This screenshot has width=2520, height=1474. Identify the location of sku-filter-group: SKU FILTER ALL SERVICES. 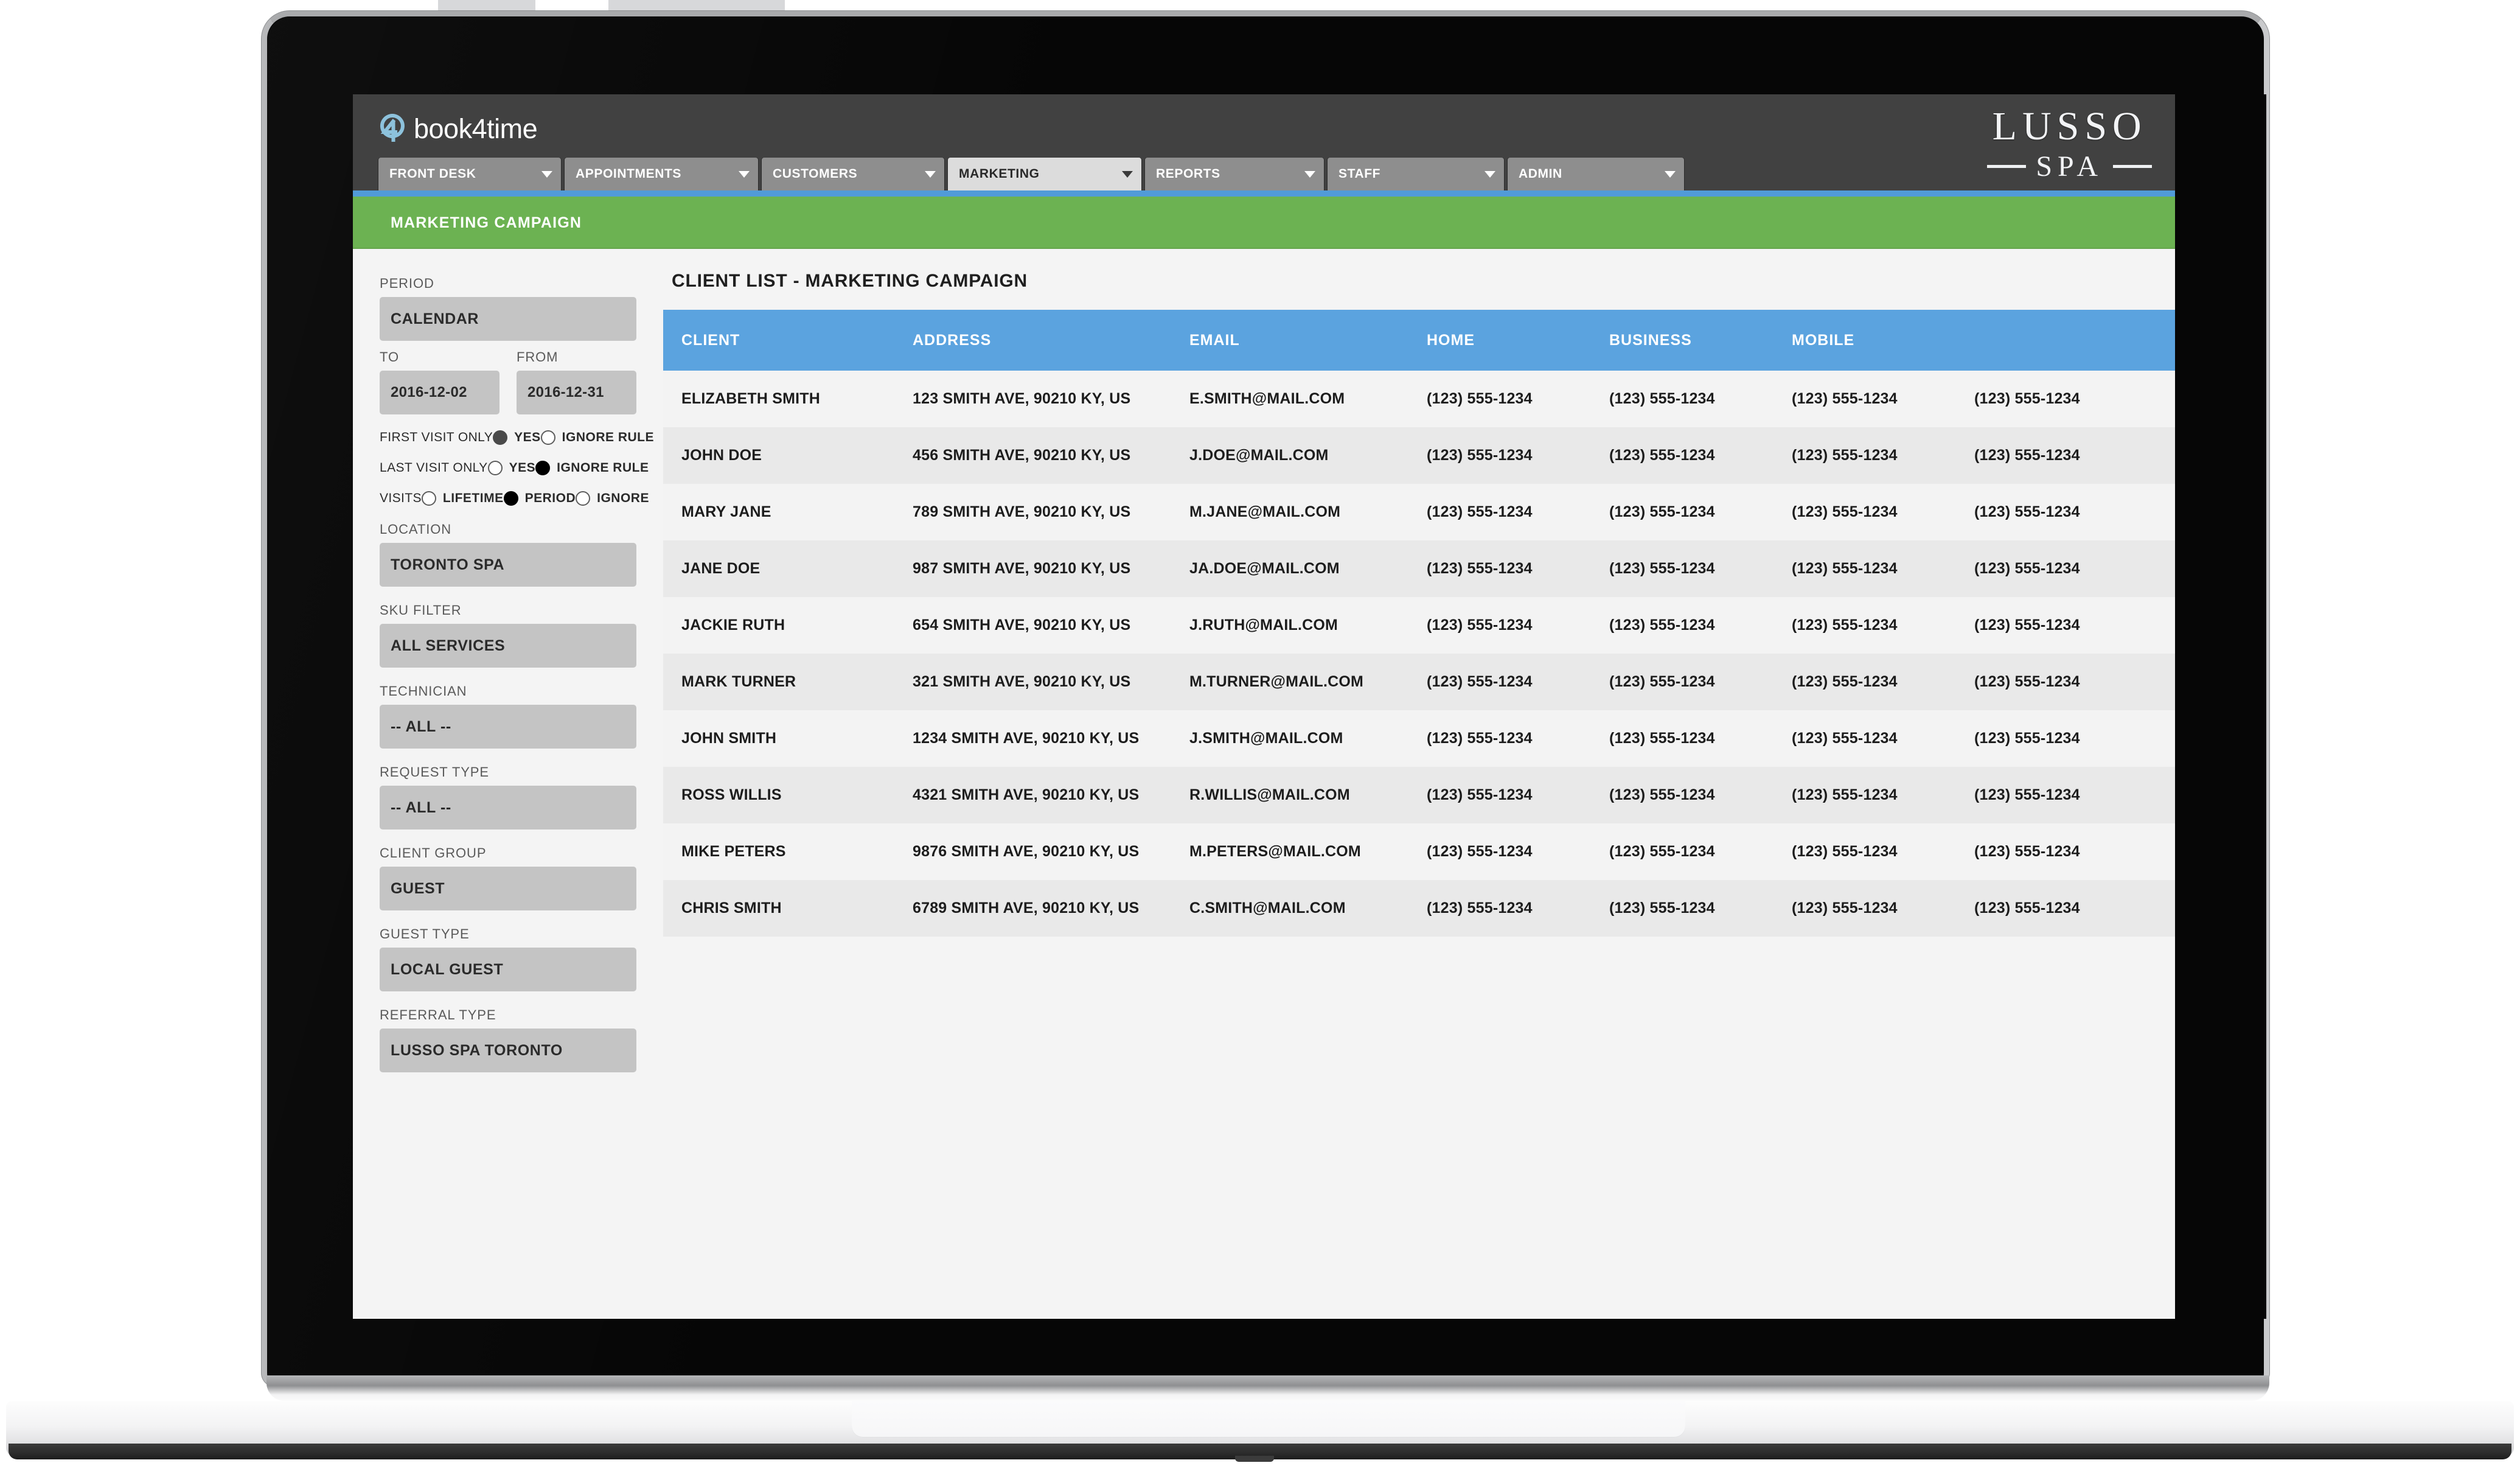
(508, 635).